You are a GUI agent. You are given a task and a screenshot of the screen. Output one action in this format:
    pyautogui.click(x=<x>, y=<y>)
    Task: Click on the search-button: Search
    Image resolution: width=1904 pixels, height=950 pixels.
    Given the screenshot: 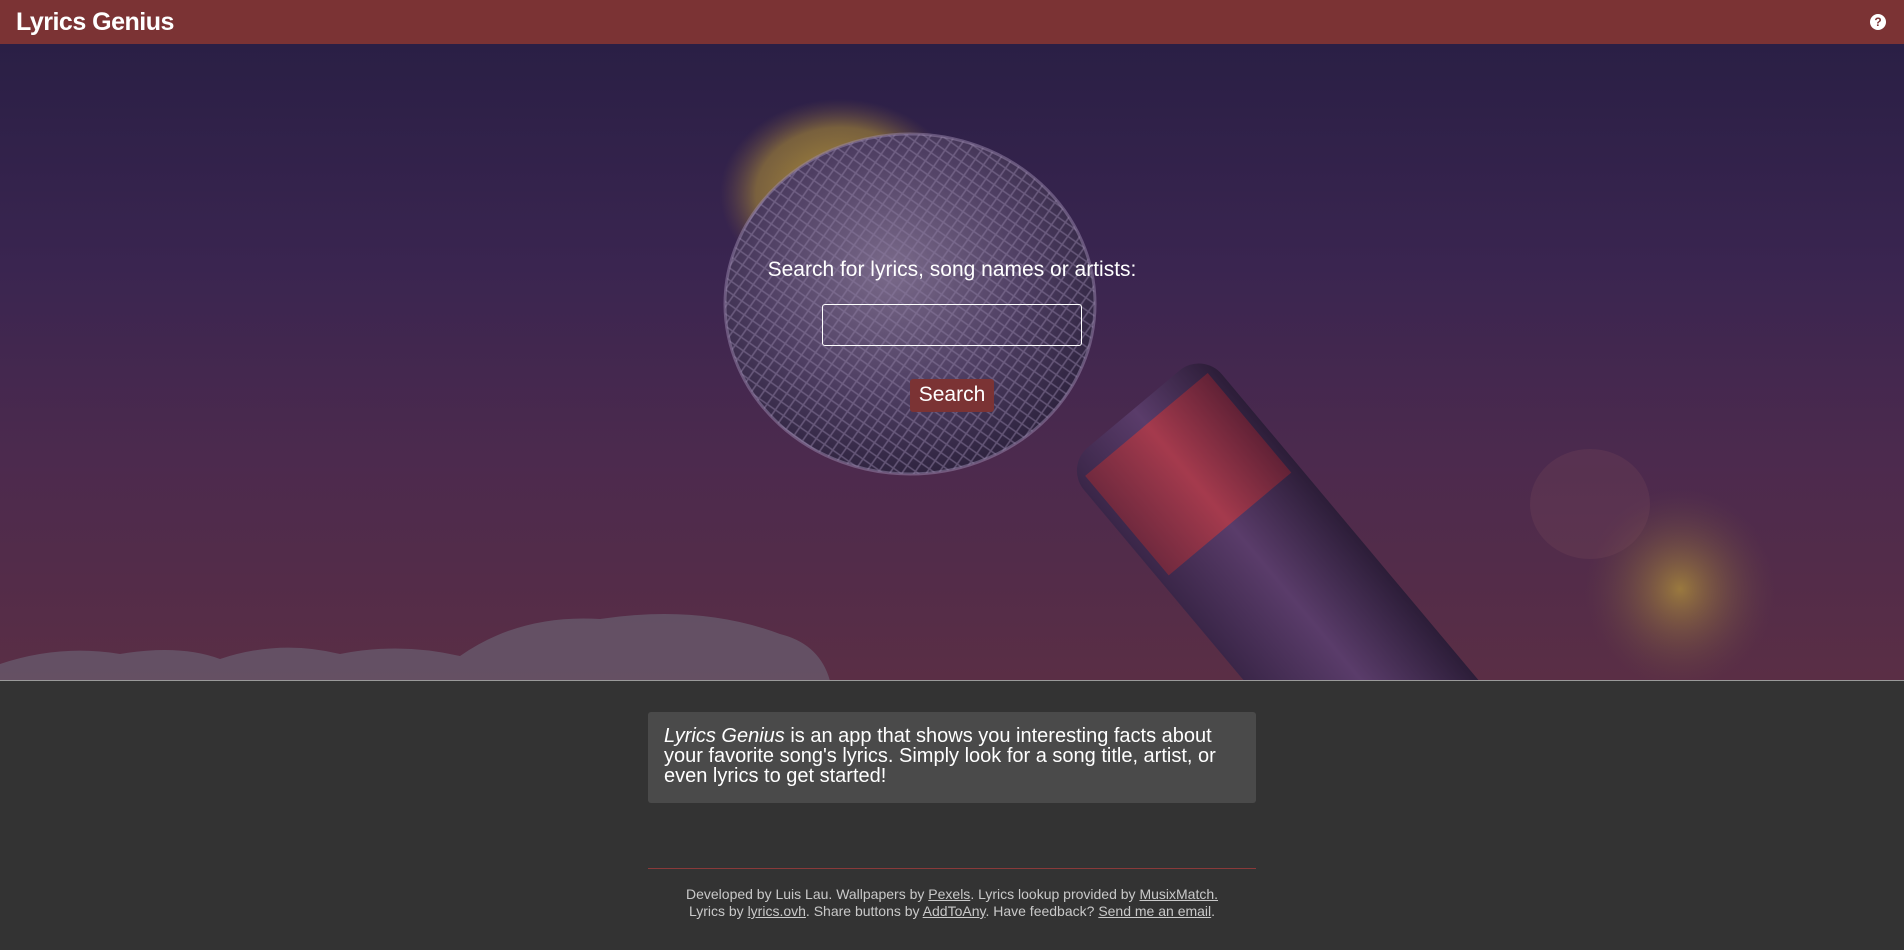 What is the action you would take?
    pyautogui.click(x=952, y=395)
    